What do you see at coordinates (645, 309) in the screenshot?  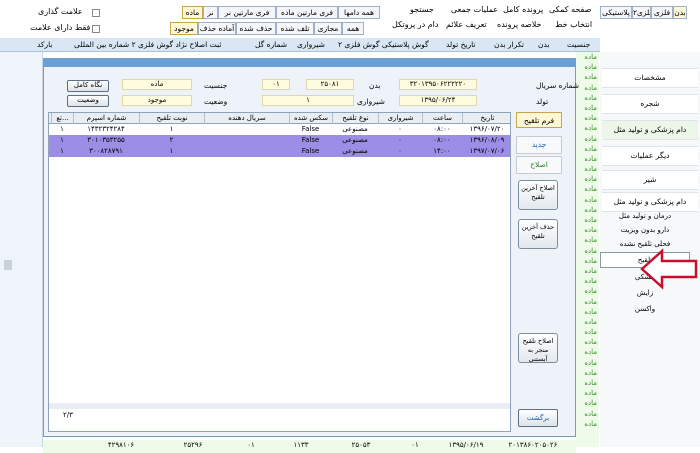 I see `submenu-vaccine: واکسن` at bounding box center [645, 309].